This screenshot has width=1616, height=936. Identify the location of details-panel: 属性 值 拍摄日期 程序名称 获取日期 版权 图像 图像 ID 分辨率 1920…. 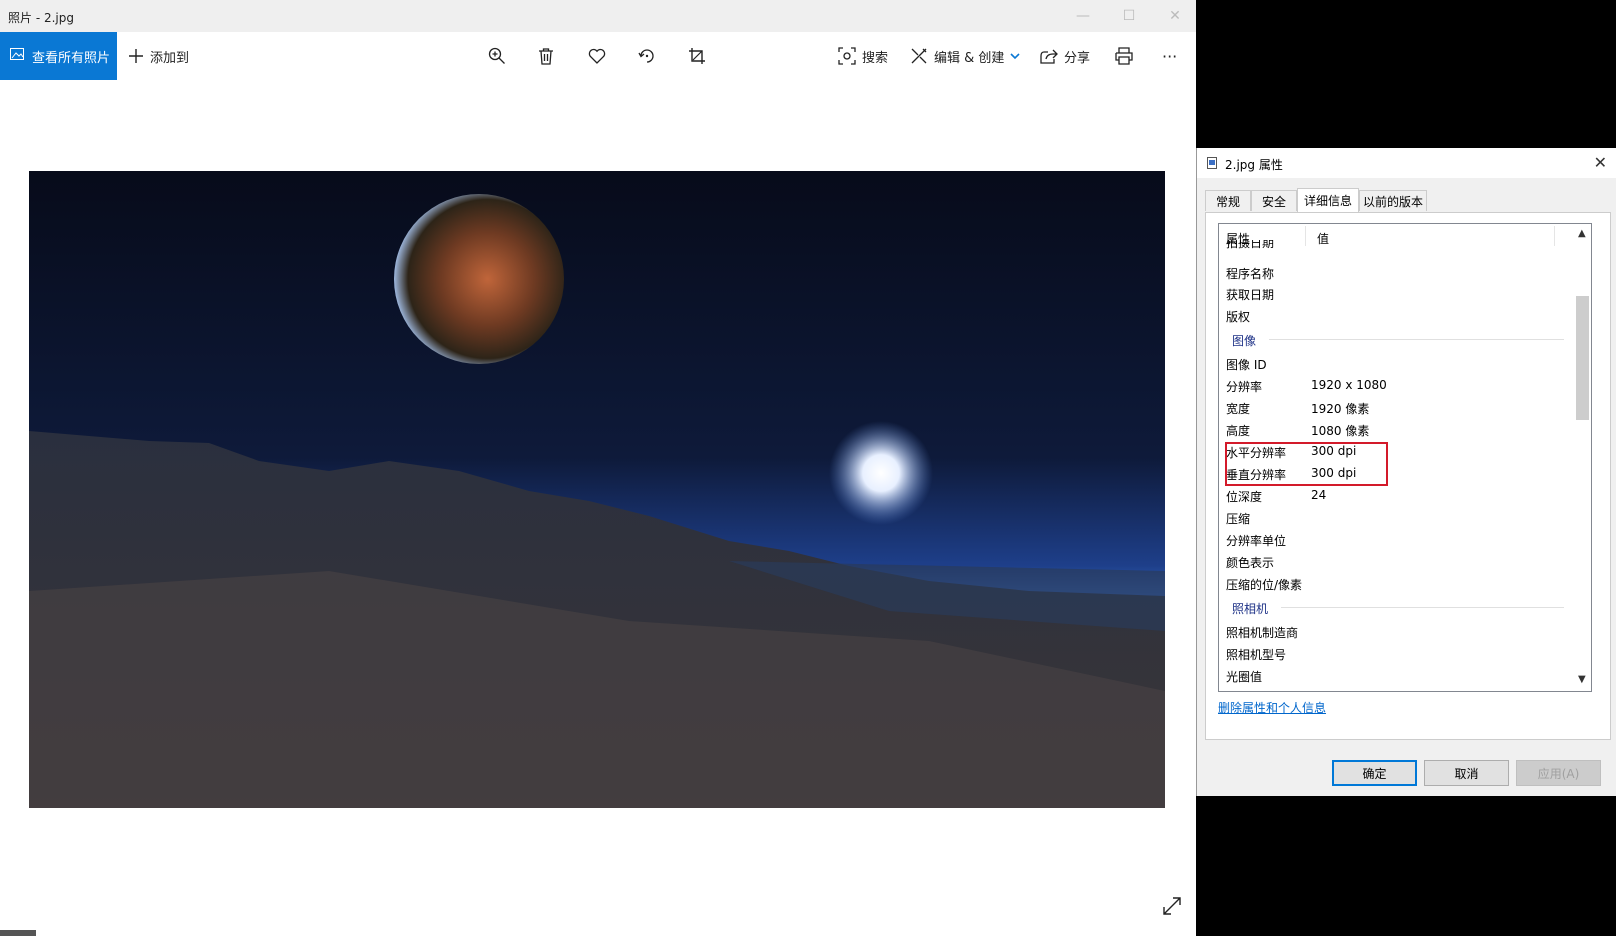
(1408, 476).